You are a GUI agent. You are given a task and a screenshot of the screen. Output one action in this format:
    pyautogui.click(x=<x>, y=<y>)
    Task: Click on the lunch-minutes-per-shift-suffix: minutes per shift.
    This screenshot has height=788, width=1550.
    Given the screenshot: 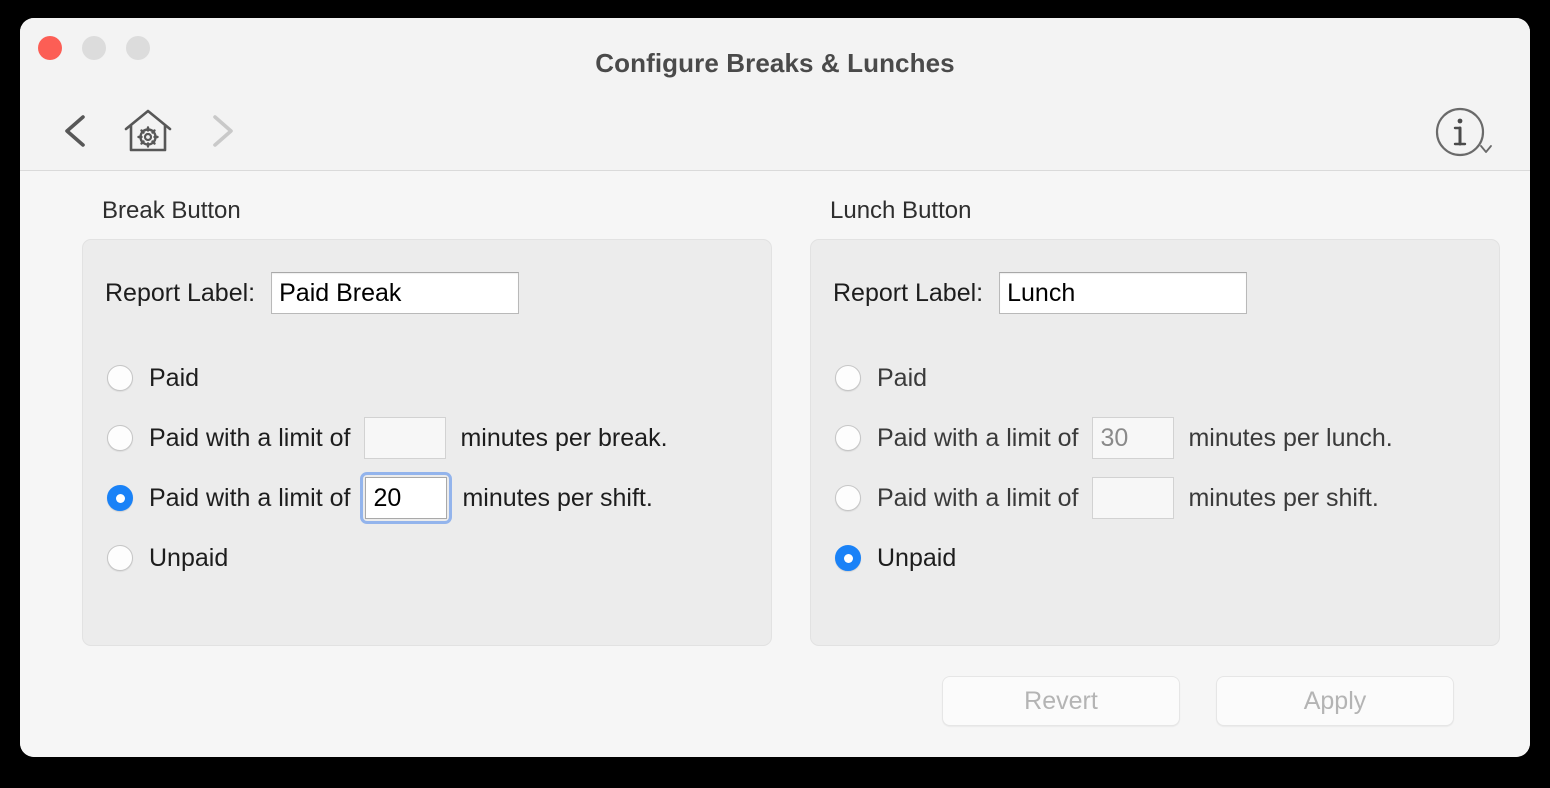 What is the action you would take?
    pyautogui.click(x=1283, y=497)
    